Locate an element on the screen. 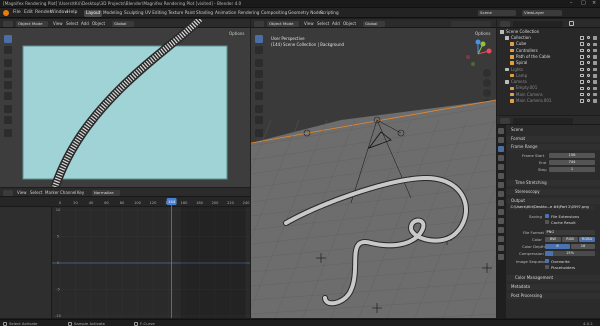 Image resolution: width=600 pixels, height=326 pixels. frame-step-field: 1 is located at coordinates (572, 169).